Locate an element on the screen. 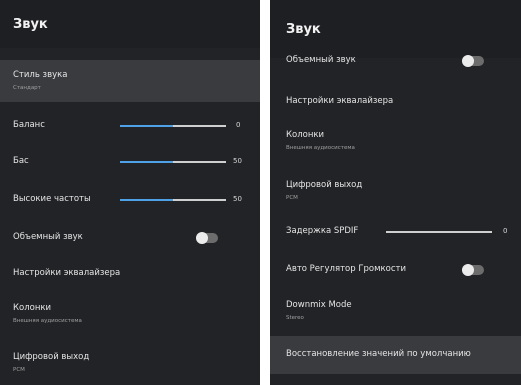  balance-value: 0 is located at coordinates (238, 125).